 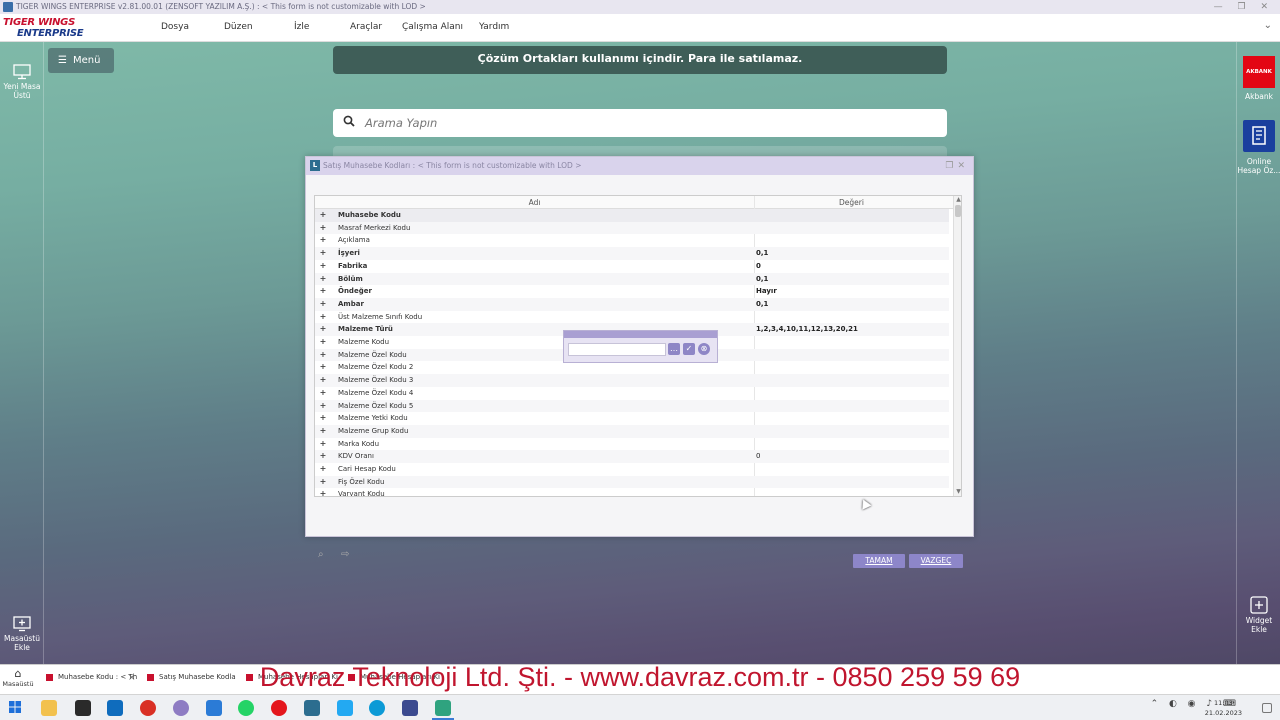 What do you see at coordinates (632, 406) in the screenshot?
I see `grid-row: + Malzeme Özel Kodu 5` at bounding box center [632, 406].